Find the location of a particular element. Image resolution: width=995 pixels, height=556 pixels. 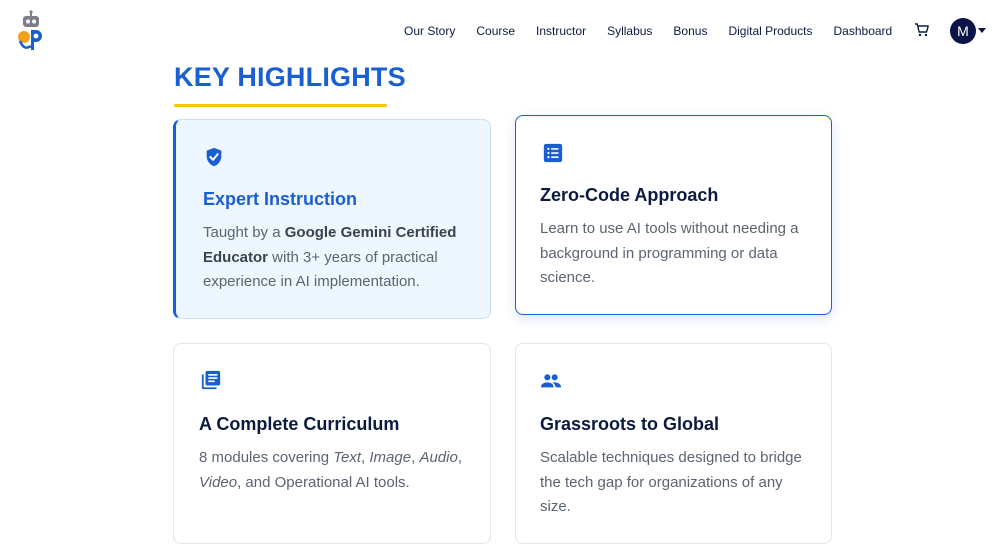

user-avatar: M is located at coordinates (963, 31).